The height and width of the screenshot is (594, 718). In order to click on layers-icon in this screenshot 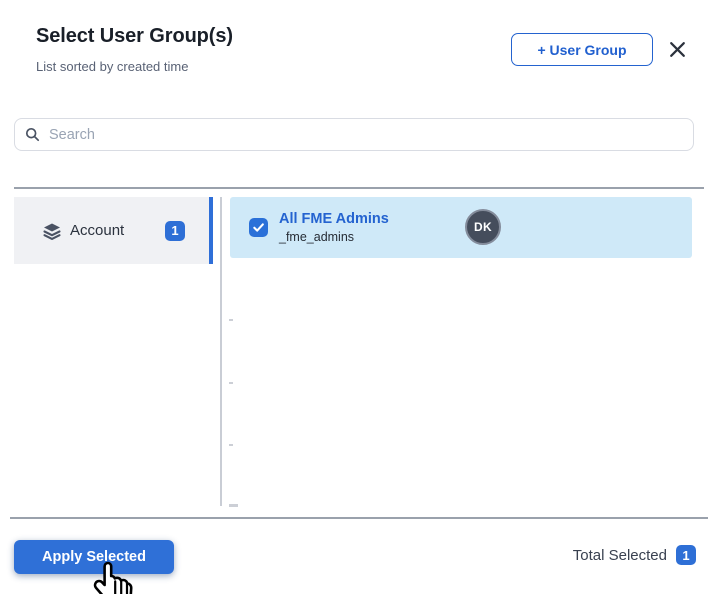, I will do `click(52, 231)`.